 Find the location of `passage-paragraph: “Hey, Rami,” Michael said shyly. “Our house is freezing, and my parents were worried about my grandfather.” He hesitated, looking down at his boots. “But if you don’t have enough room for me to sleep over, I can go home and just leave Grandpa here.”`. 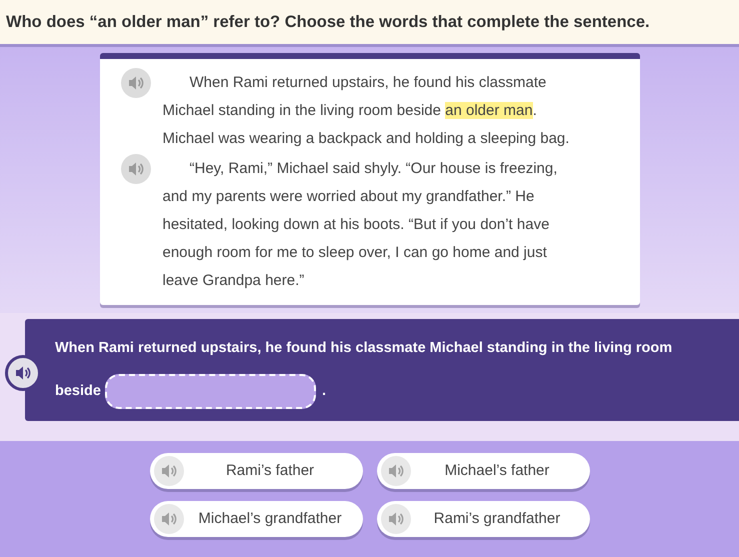

passage-paragraph: “Hey, Rami,” Michael said shyly. “Our house is freezing, and my parents were worried about my grandfather.” He hesitated, looking down at his boots. “But if you don’t have enough room for me to sleep over, I can go home and just leave Grandpa here.” is located at coordinates (360, 225).